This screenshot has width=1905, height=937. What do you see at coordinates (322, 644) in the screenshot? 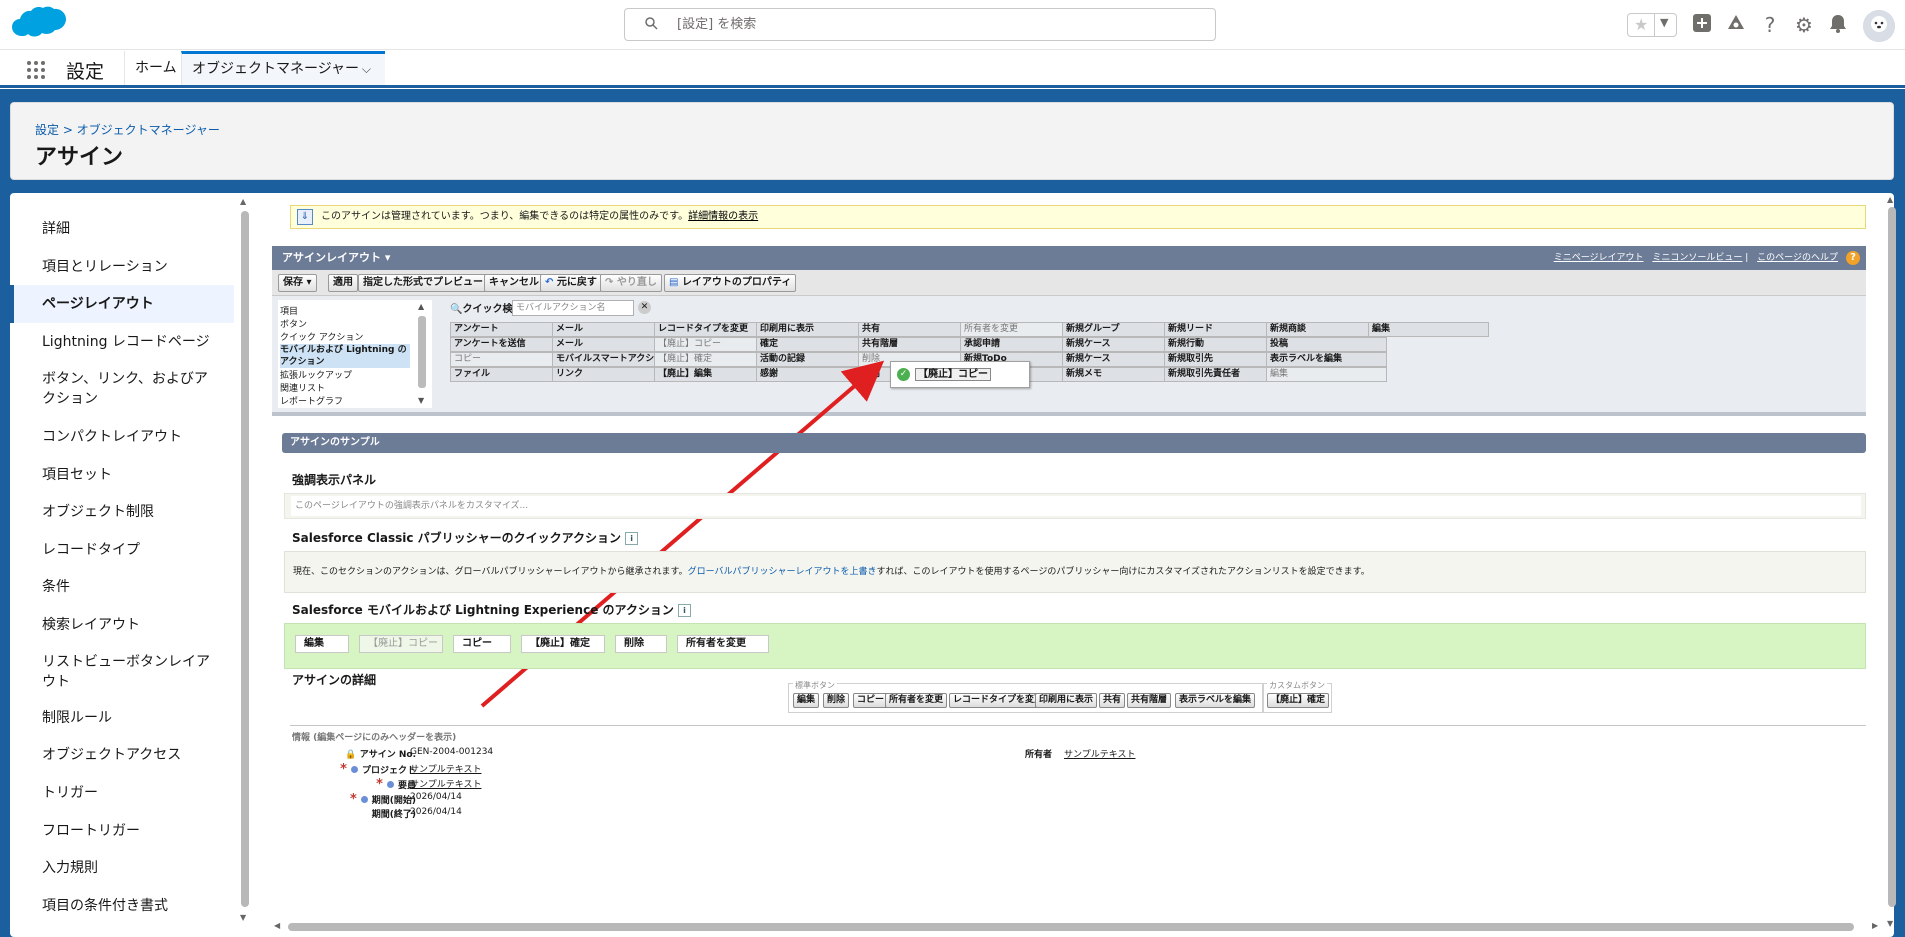
I see `mobile-action-item: 編集` at bounding box center [322, 644].